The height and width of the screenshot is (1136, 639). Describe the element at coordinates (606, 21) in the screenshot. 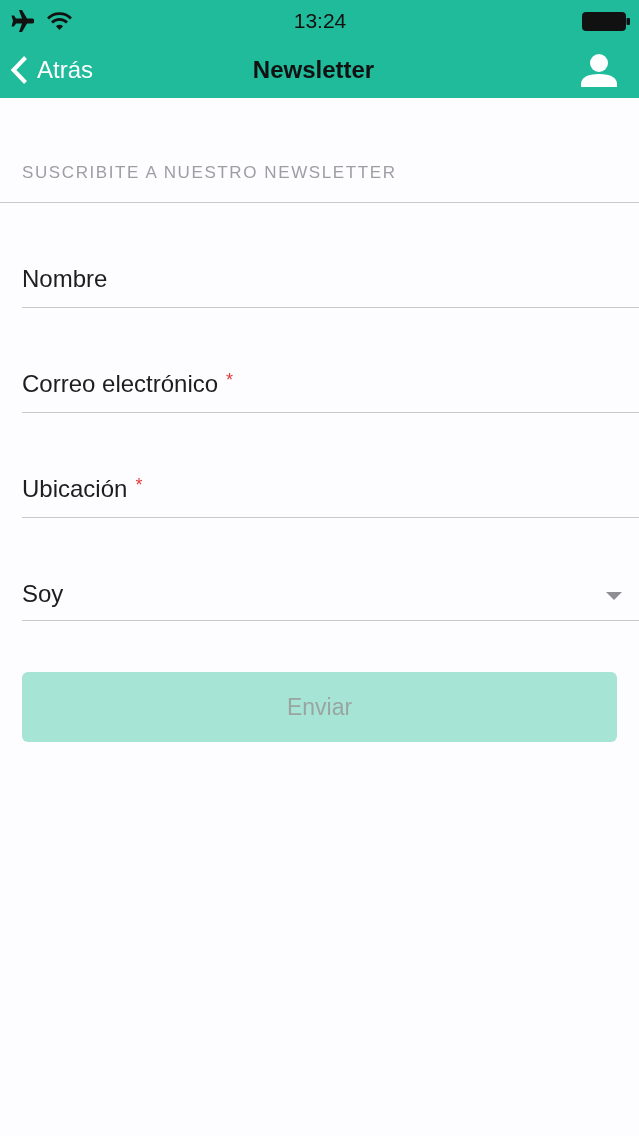

I see `battery-icon` at that location.